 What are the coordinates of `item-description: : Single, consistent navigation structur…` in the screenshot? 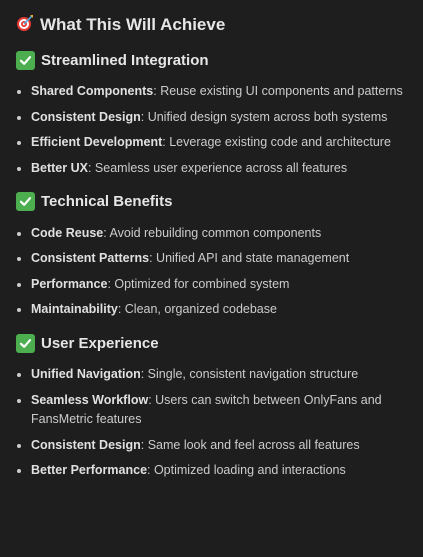 It's located at (249, 374).